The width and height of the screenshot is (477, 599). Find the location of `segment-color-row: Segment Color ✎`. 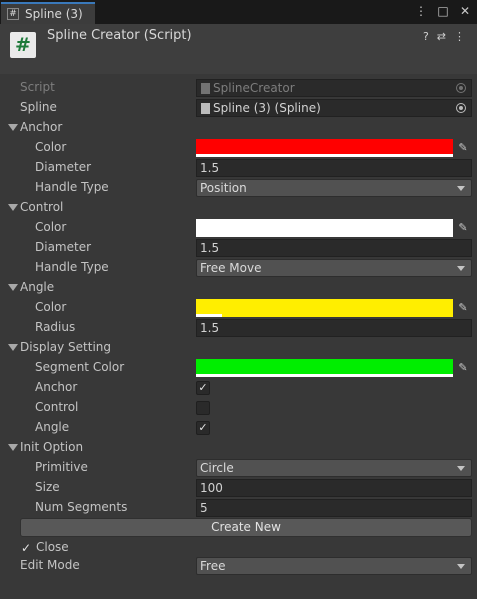

segment-color-row: Segment Color ✎ is located at coordinates (238, 368).